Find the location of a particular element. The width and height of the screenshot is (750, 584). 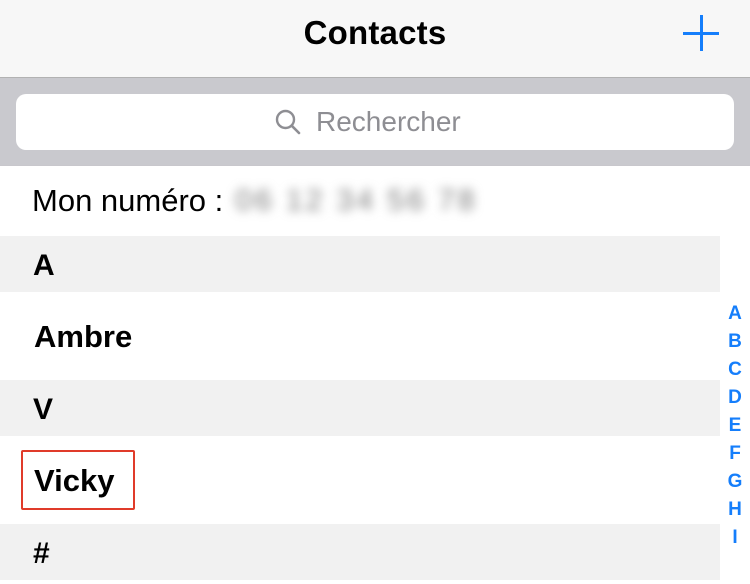

index-letter: I is located at coordinates (734, 538).